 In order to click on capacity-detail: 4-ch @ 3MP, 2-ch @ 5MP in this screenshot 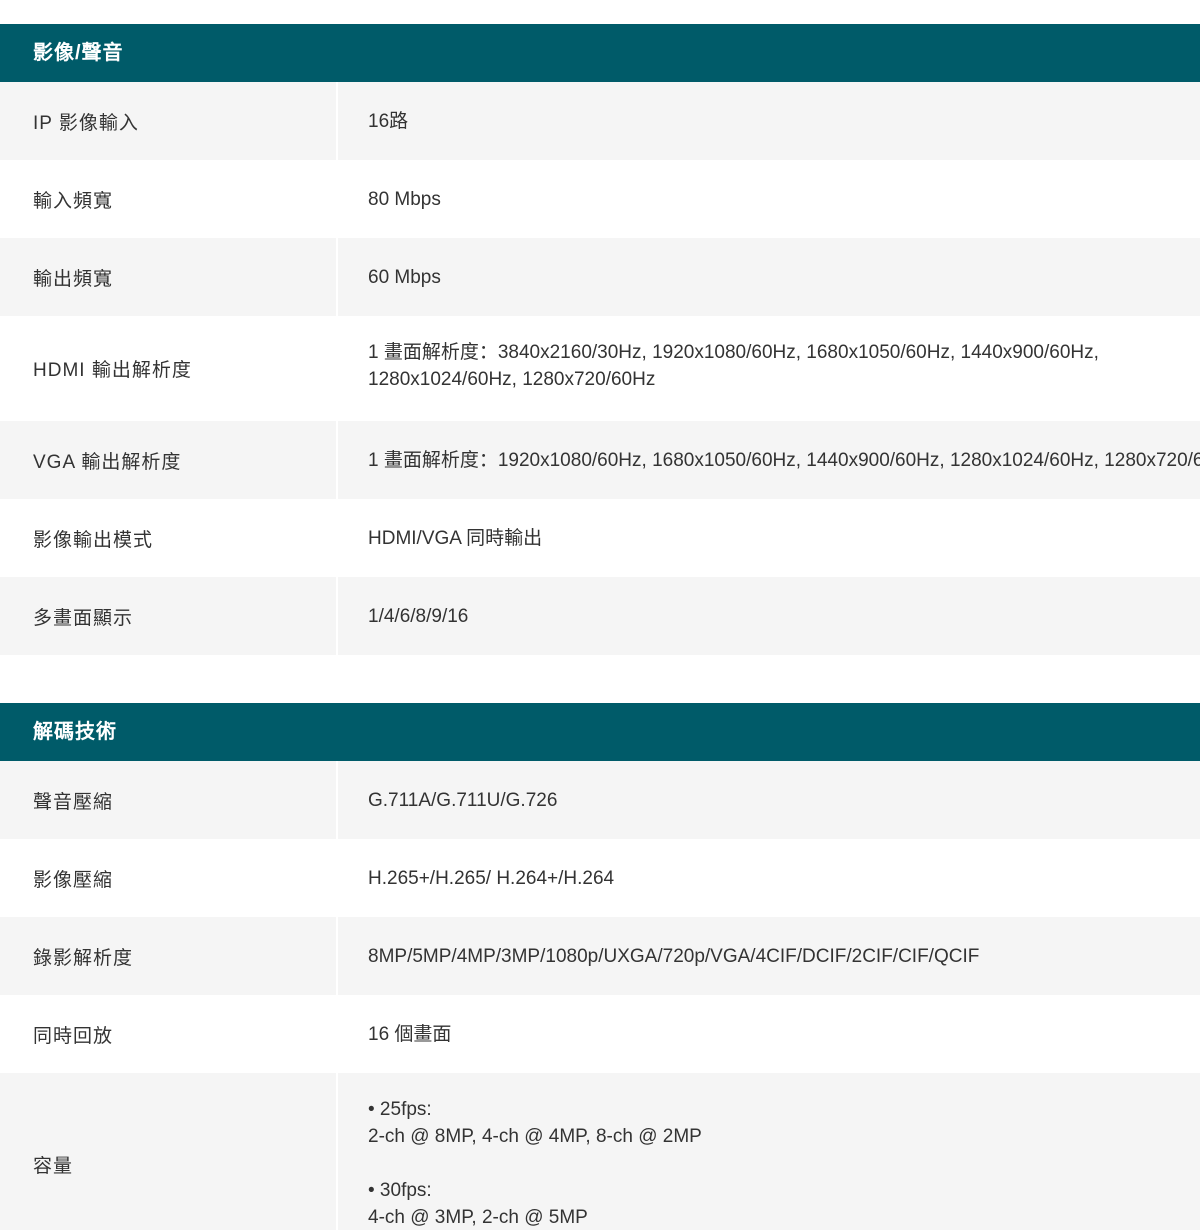, I will do `click(478, 1217)`.